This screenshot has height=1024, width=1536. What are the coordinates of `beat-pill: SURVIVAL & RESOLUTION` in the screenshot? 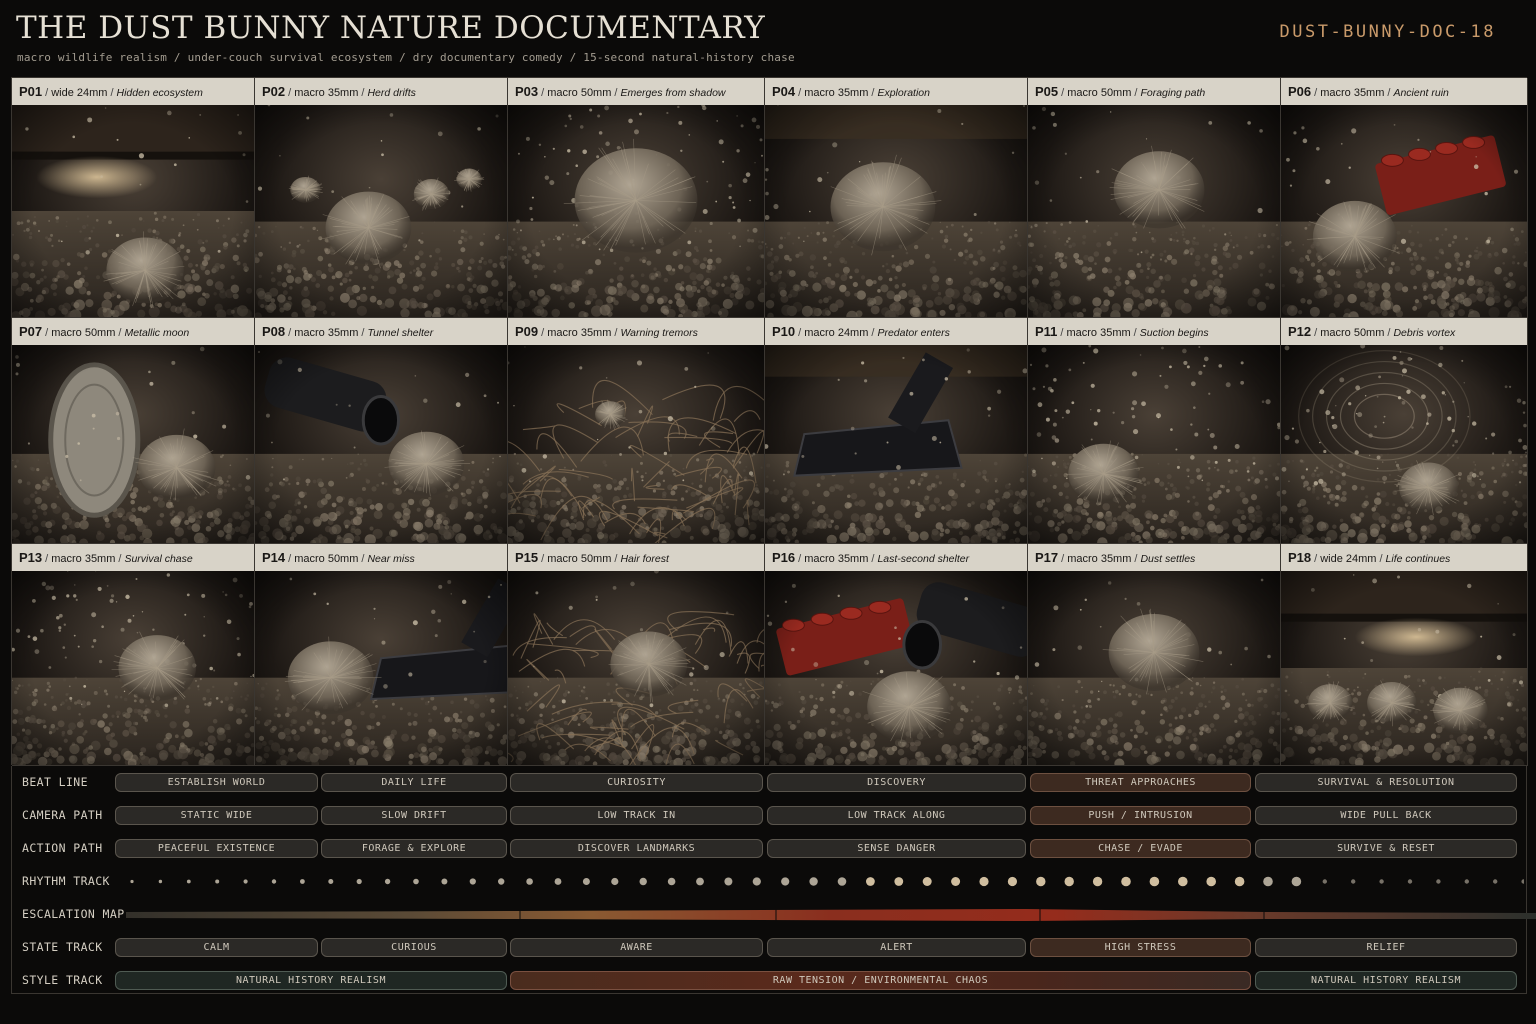 It's located at (1386, 782).